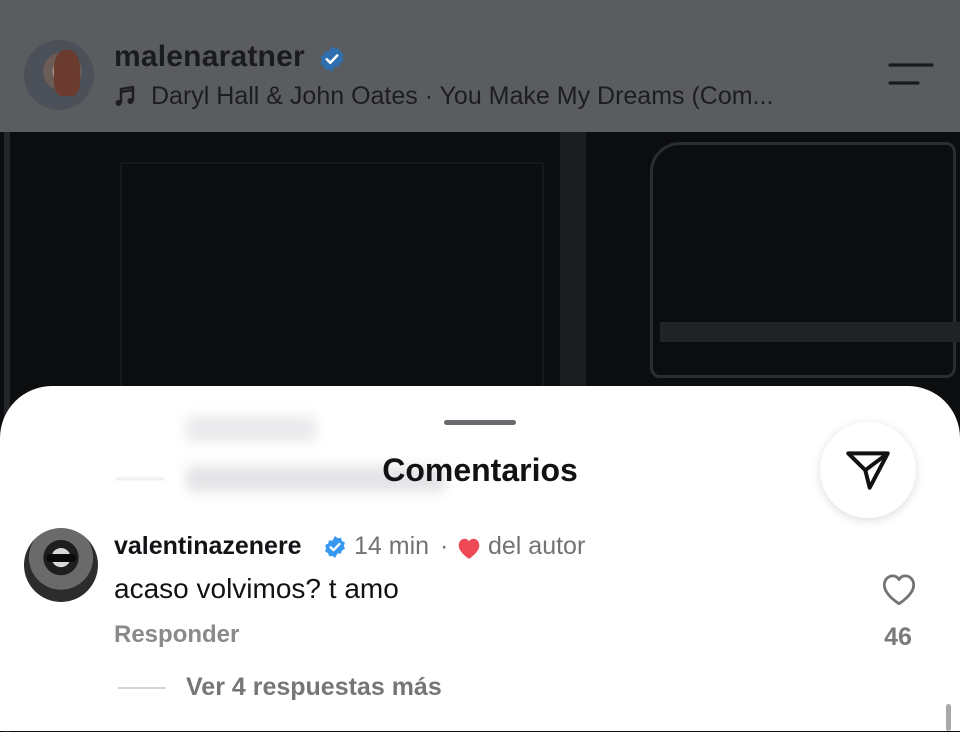  Describe the element at coordinates (251, 429) in the screenshot. I see `blurred-previous-content` at that location.